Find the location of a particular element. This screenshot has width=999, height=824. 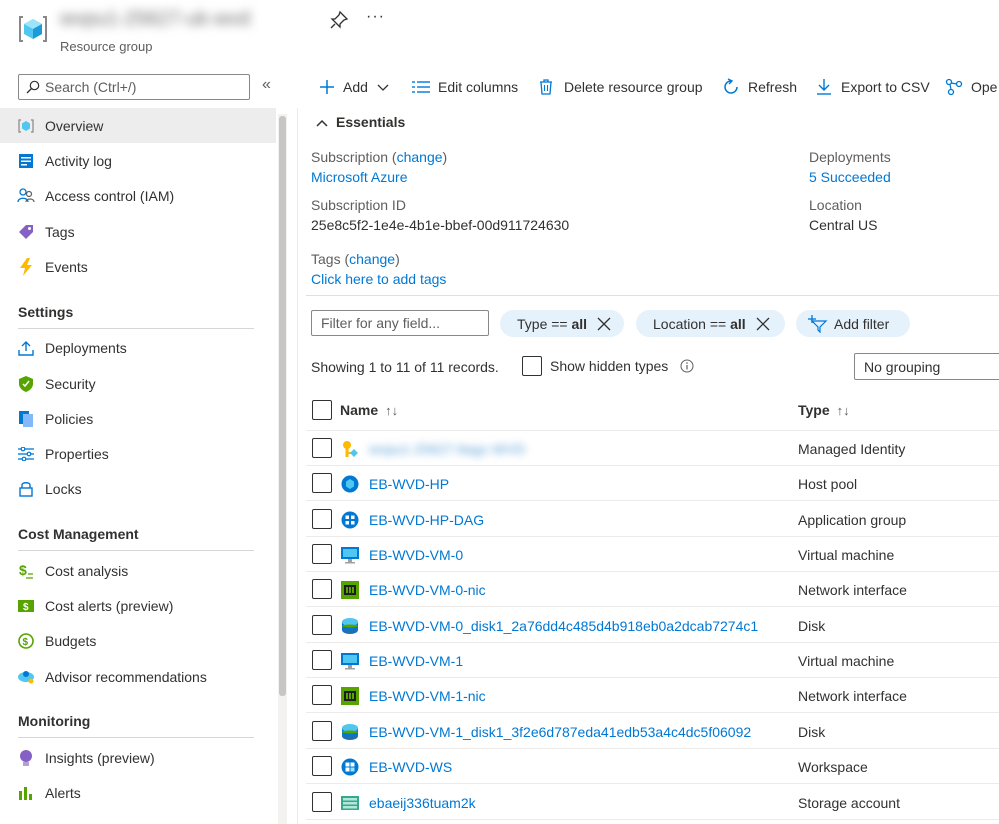

sidebar-scrollbar is located at coordinates (282, 469).